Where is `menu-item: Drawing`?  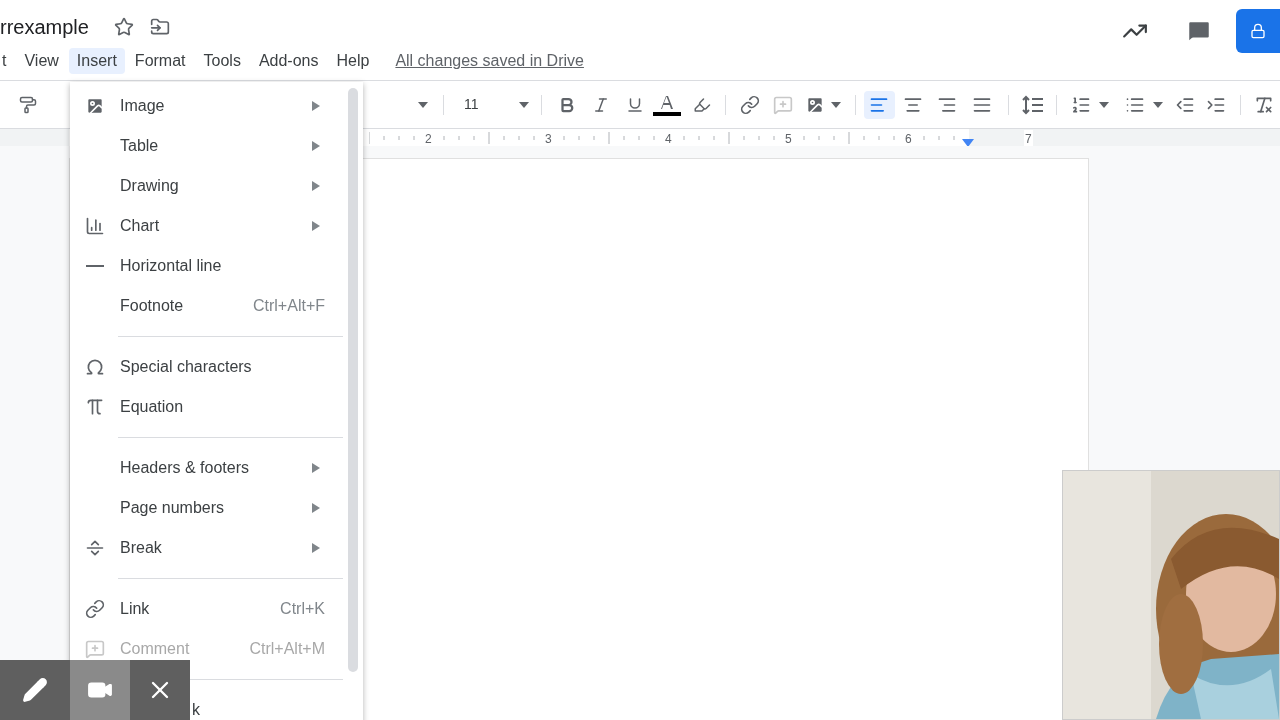 menu-item: Drawing is located at coordinates (216, 186).